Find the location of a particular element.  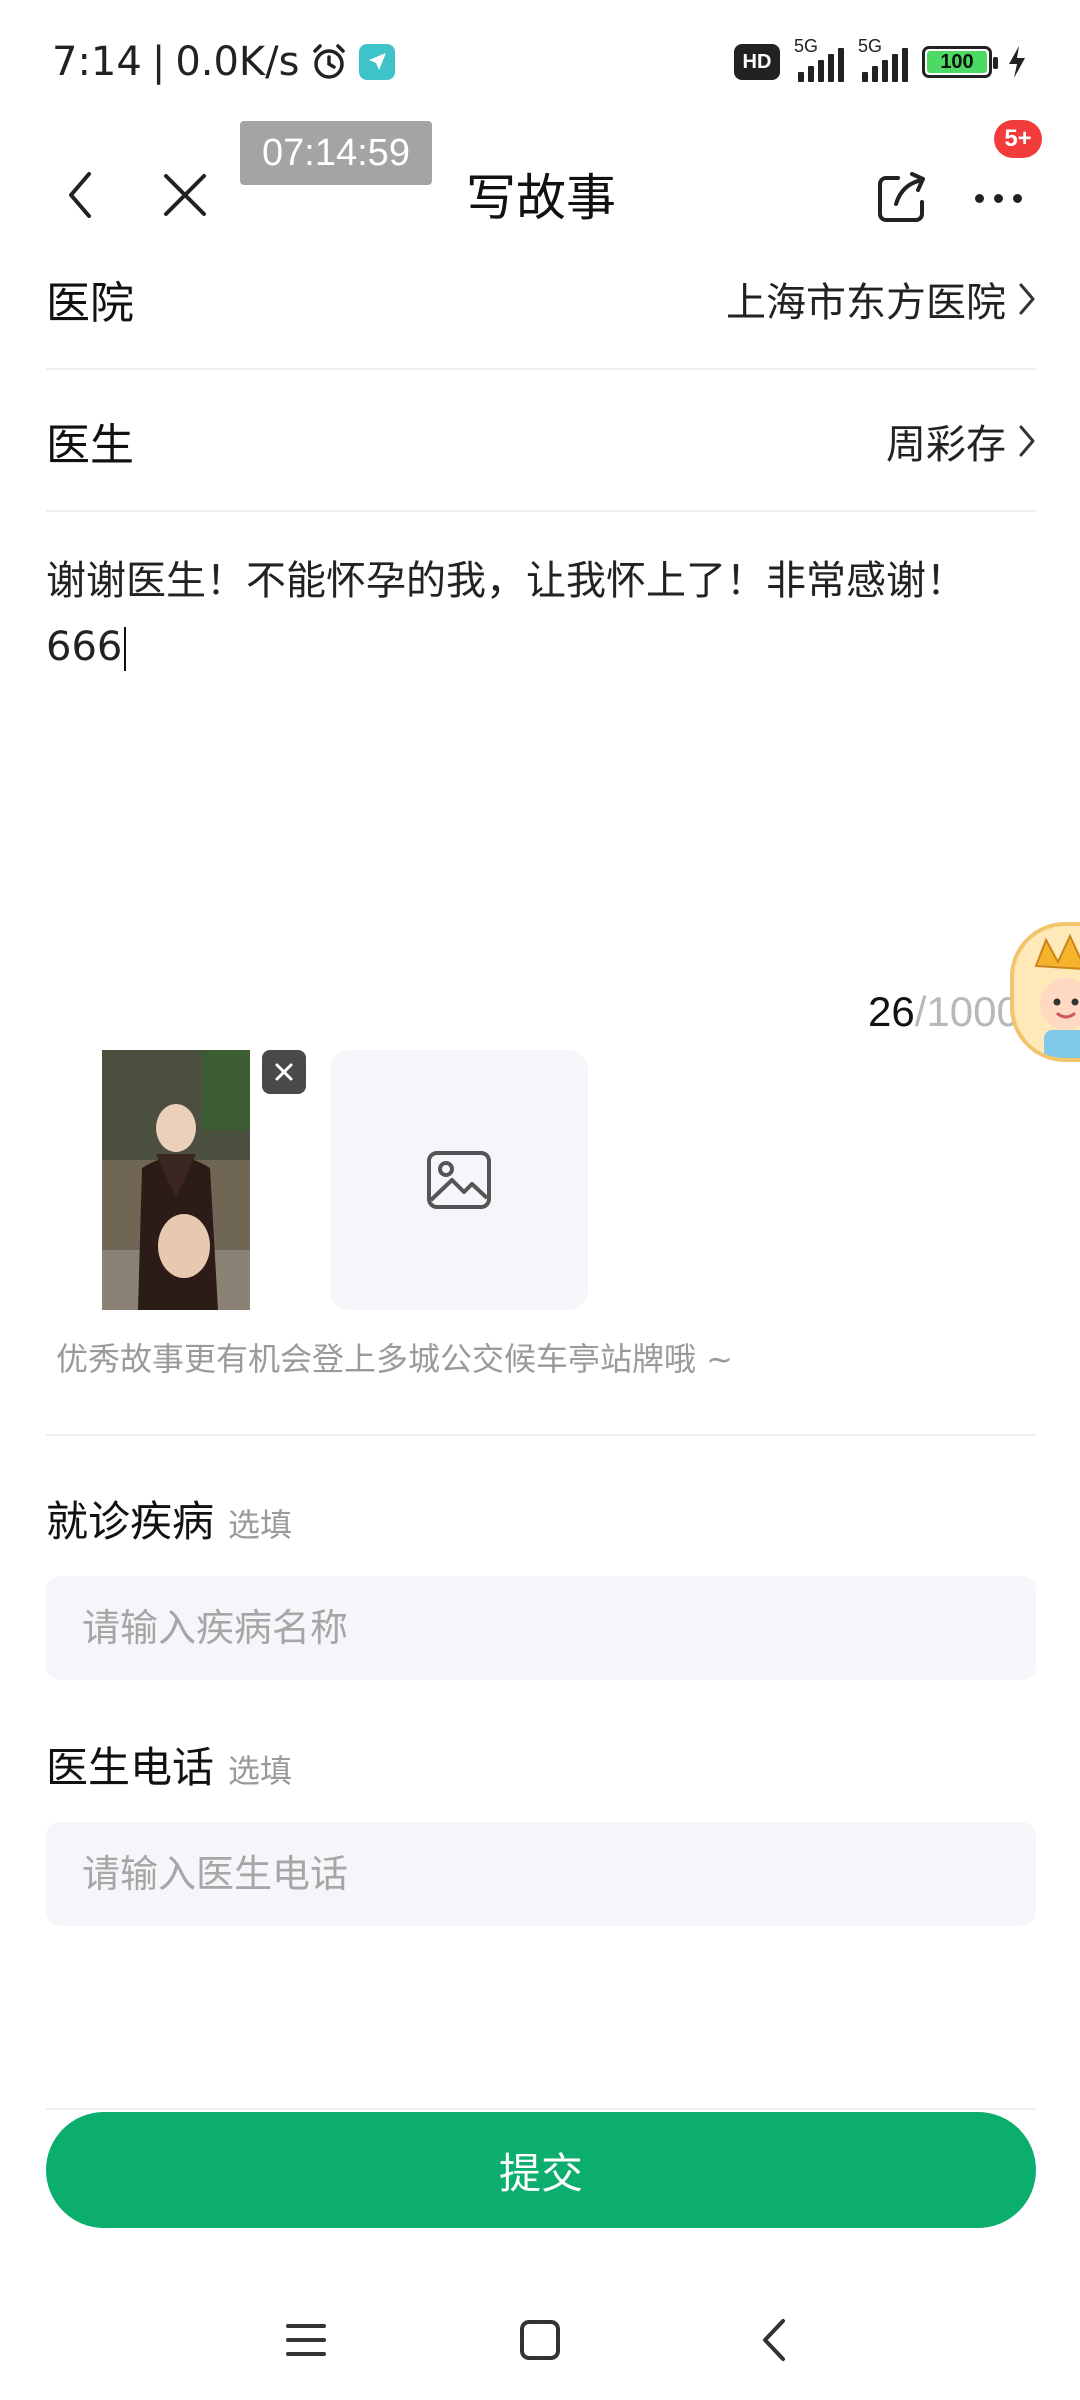

back-button is located at coordinates (81, 195).